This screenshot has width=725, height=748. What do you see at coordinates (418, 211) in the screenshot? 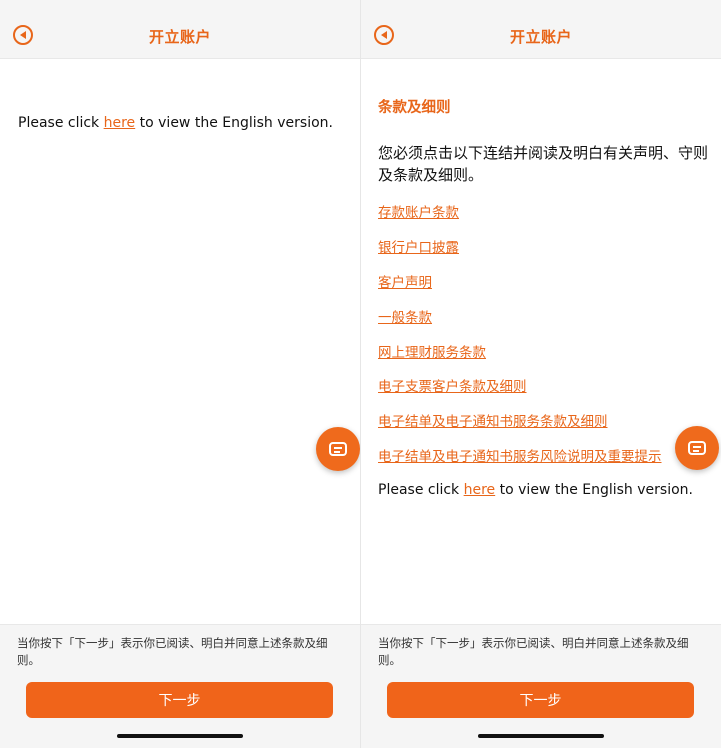
I see `link-deposit-account-terms: 存款账户条款` at bounding box center [418, 211].